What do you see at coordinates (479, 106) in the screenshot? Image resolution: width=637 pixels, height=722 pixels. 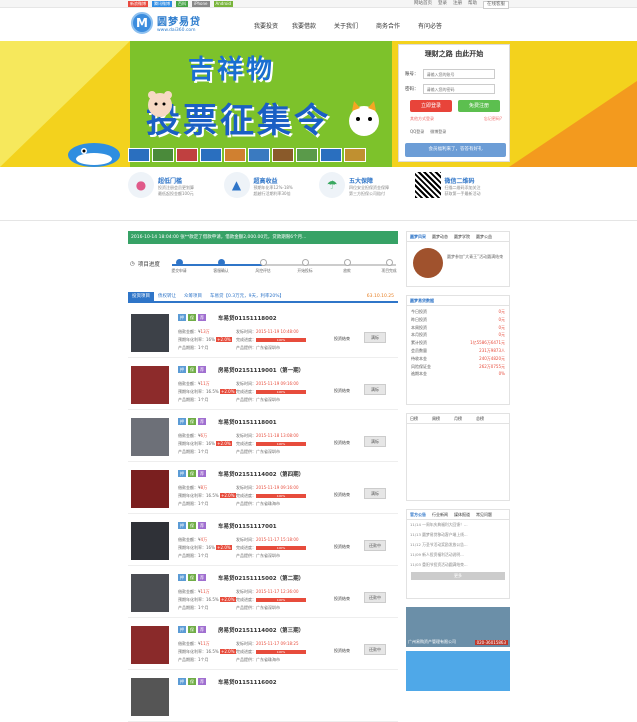 I see `register-button: 免费注册` at bounding box center [479, 106].